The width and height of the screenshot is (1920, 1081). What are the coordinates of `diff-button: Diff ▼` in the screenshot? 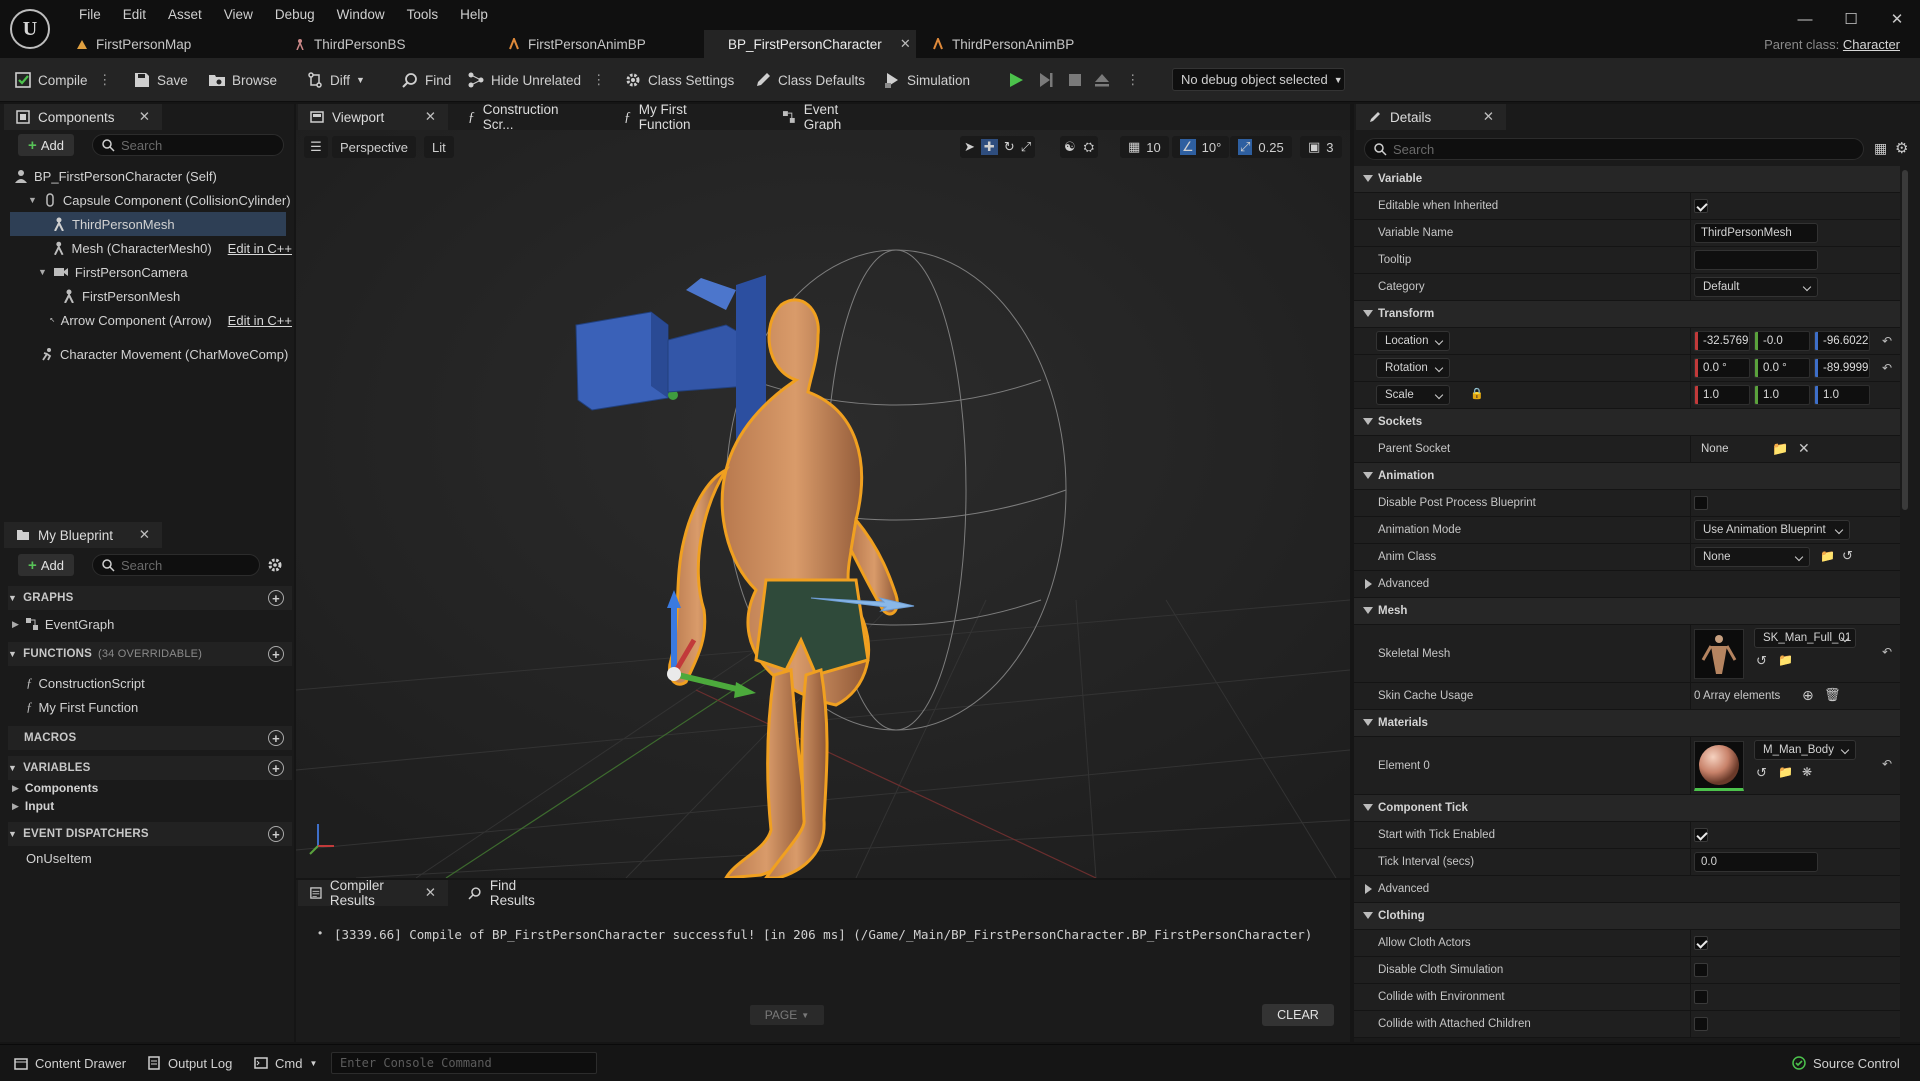 It's located at (335, 80).